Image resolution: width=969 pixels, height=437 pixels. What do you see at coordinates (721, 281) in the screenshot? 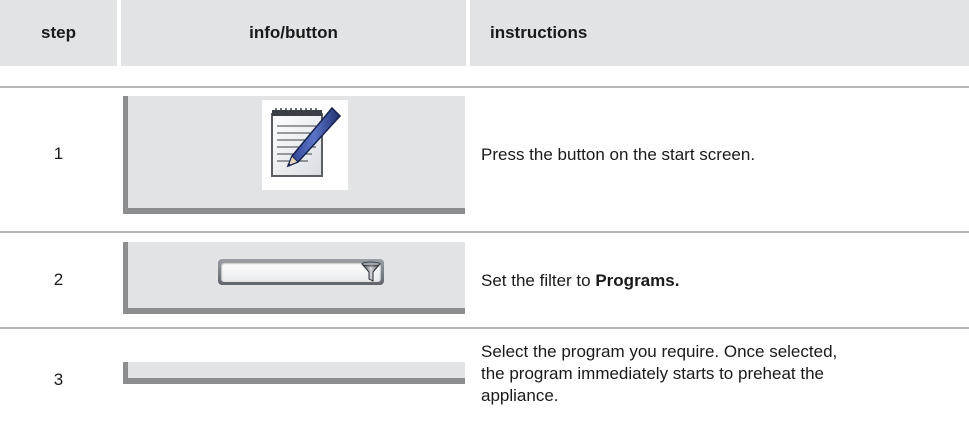
I see `instruction-text: Set the filter to Programs.` at bounding box center [721, 281].